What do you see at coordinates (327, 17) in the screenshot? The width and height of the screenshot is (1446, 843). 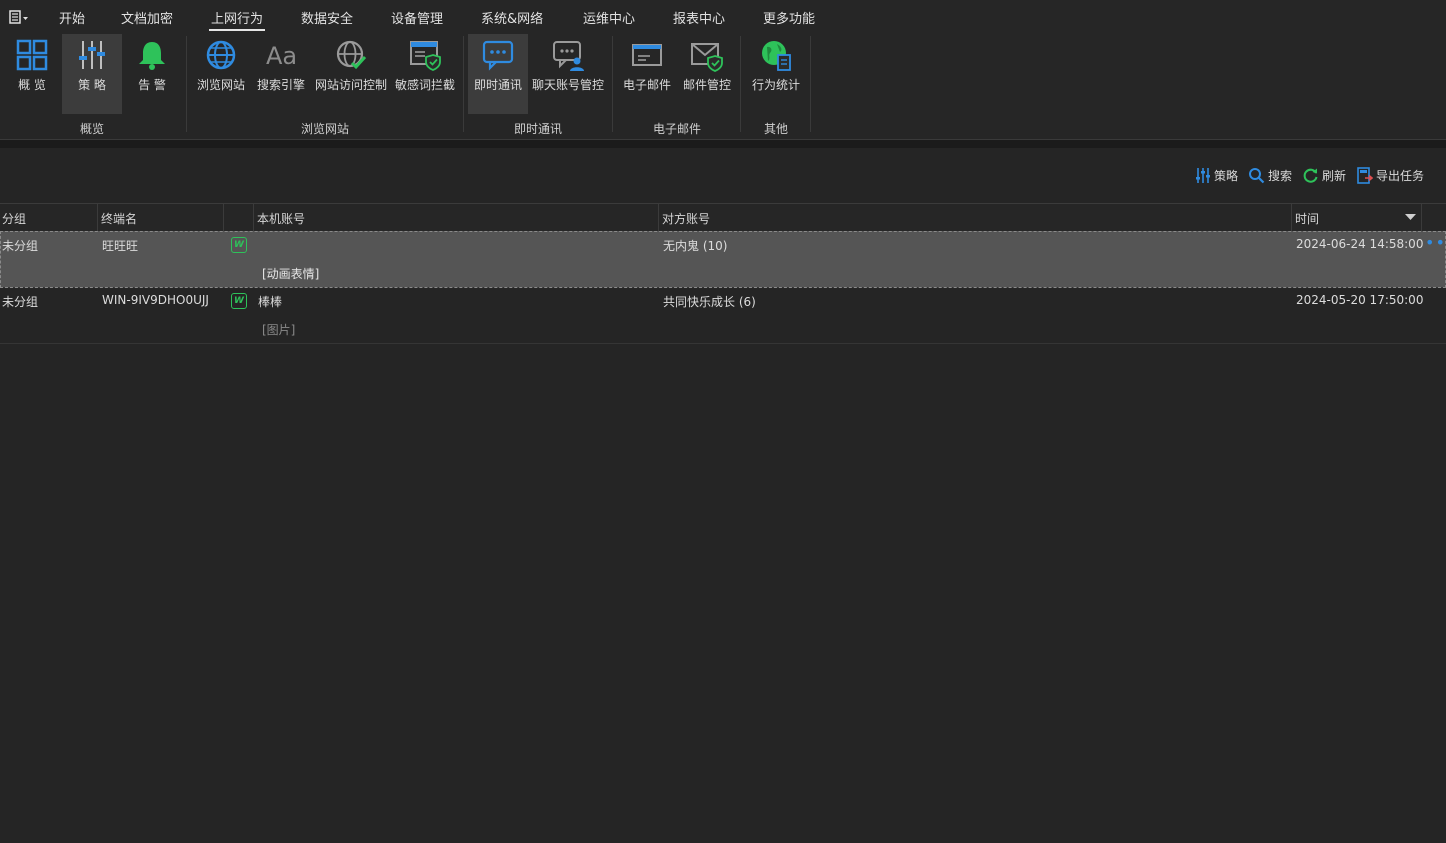 I see `menu-data-security: 数据安全` at bounding box center [327, 17].